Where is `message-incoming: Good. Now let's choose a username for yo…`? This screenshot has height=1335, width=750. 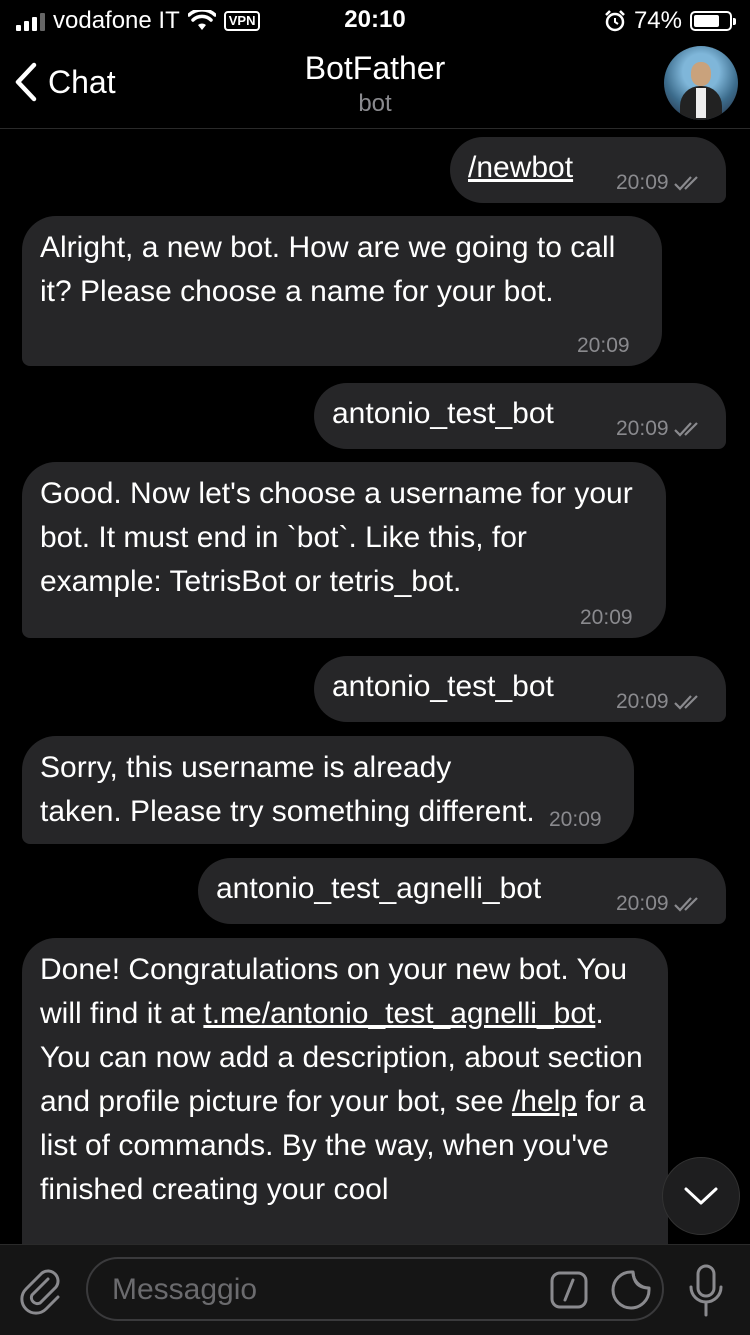 message-incoming: Good. Now let's choose a username for yo… is located at coordinates (344, 550).